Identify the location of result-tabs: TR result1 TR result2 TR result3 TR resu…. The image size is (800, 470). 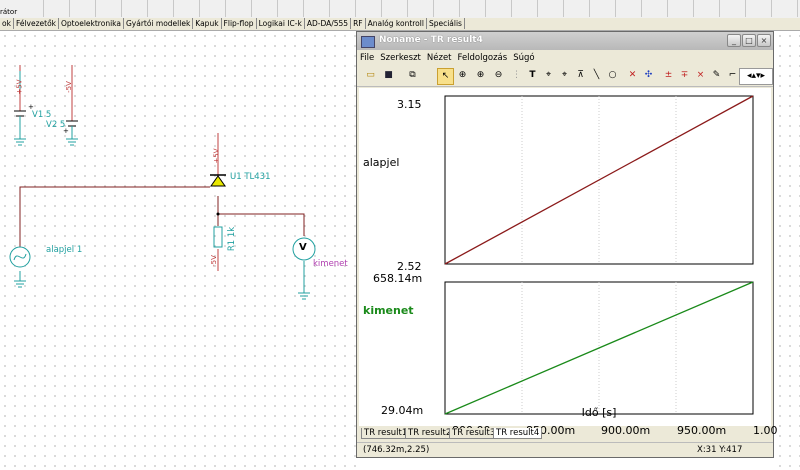
(565, 434).